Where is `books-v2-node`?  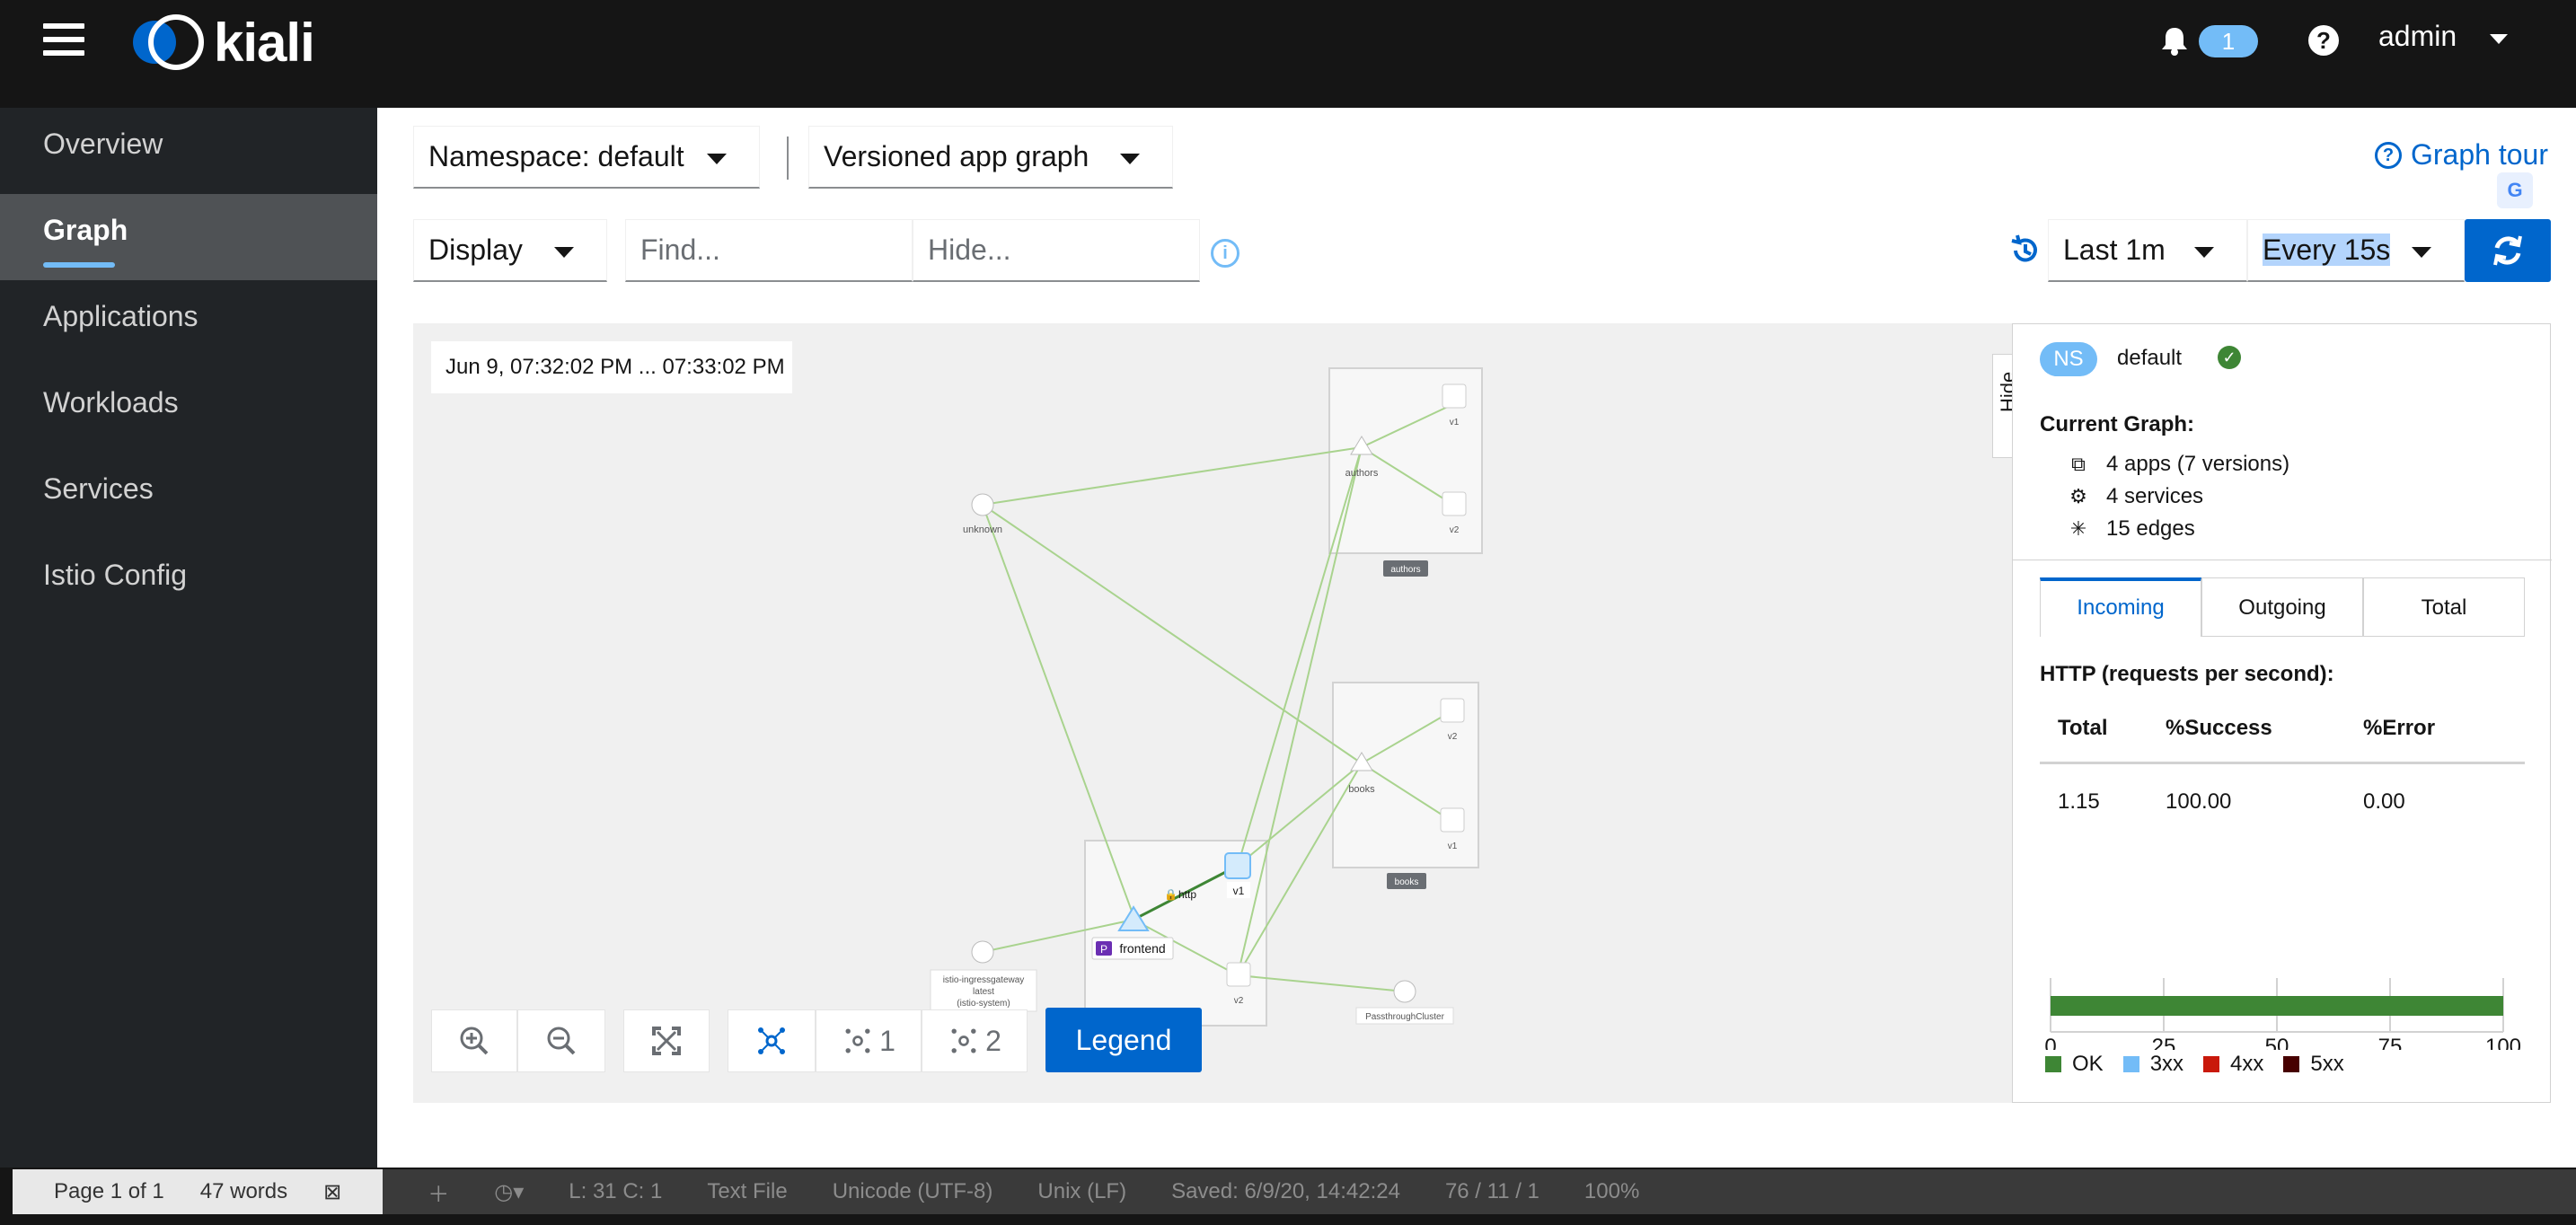 books-v2-node is located at coordinates (1452, 710).